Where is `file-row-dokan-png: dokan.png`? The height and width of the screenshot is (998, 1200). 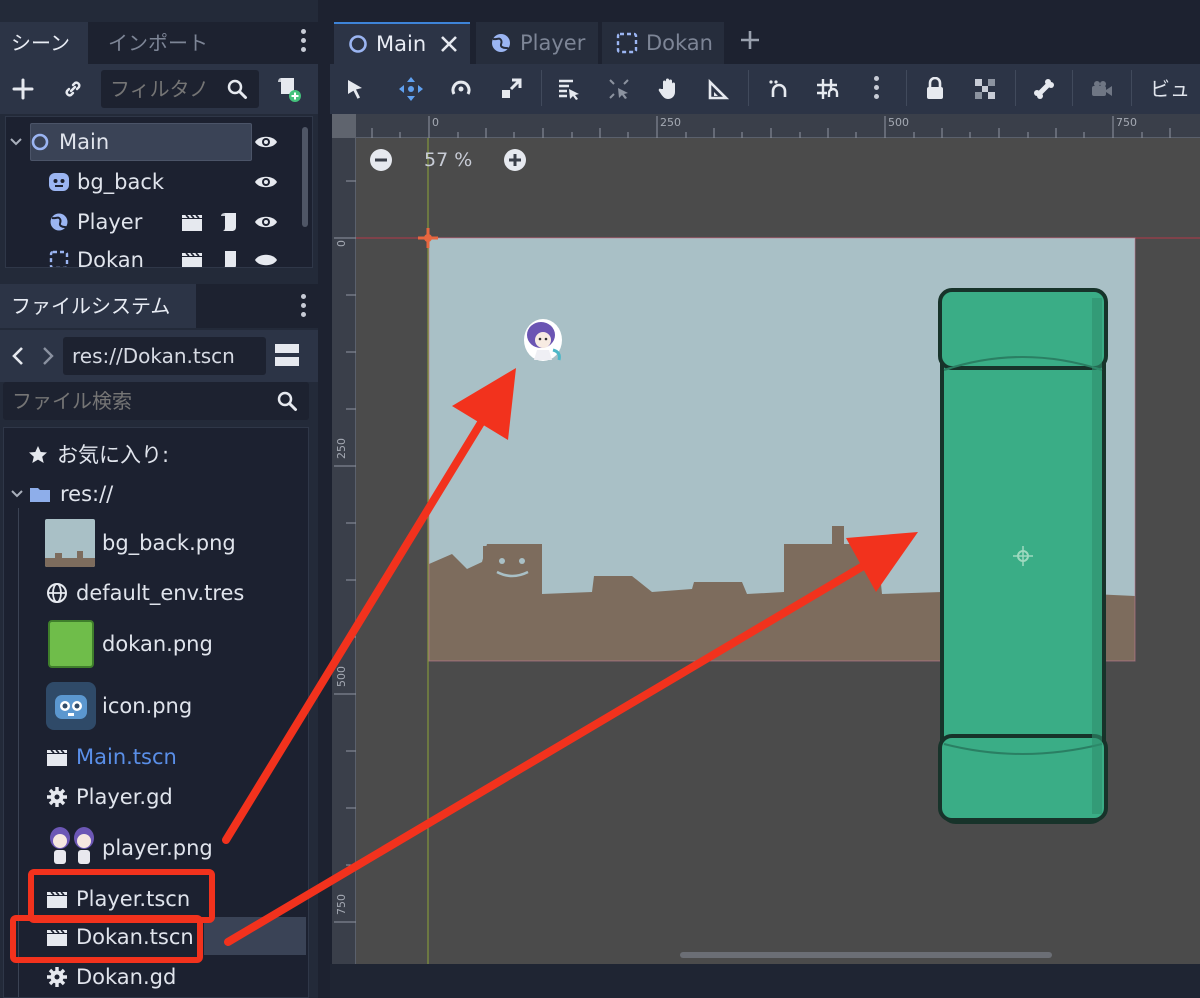 file-row-dokan-png: dokan.png is located at coordinates (156, 644).